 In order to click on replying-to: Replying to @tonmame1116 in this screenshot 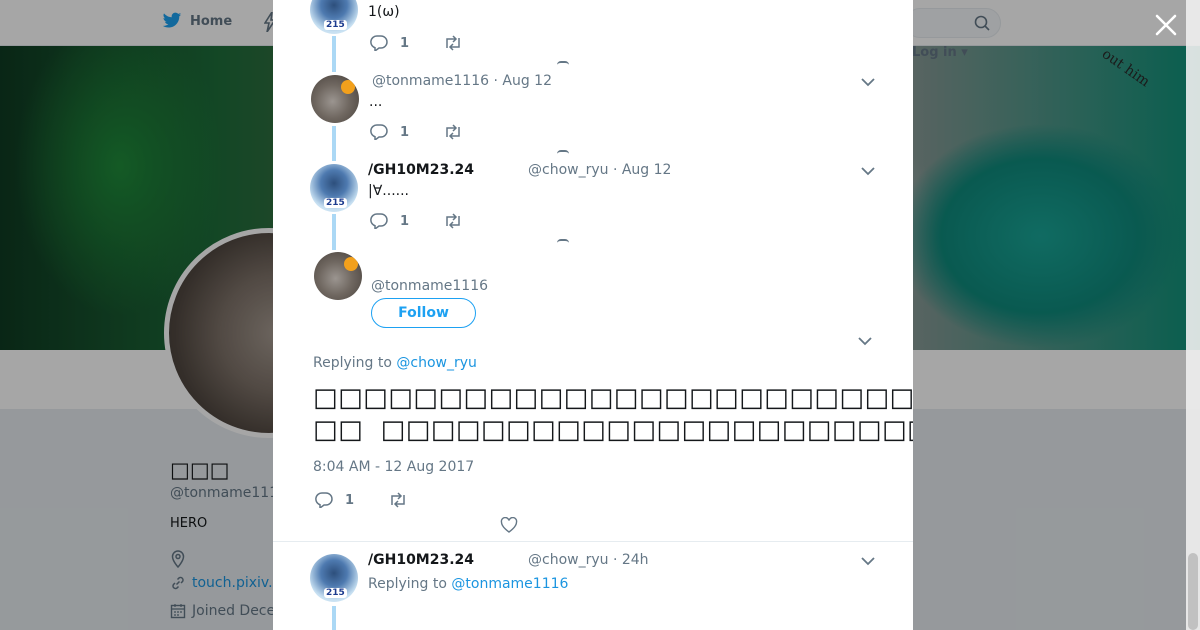, I will do `click(468, 584)`.